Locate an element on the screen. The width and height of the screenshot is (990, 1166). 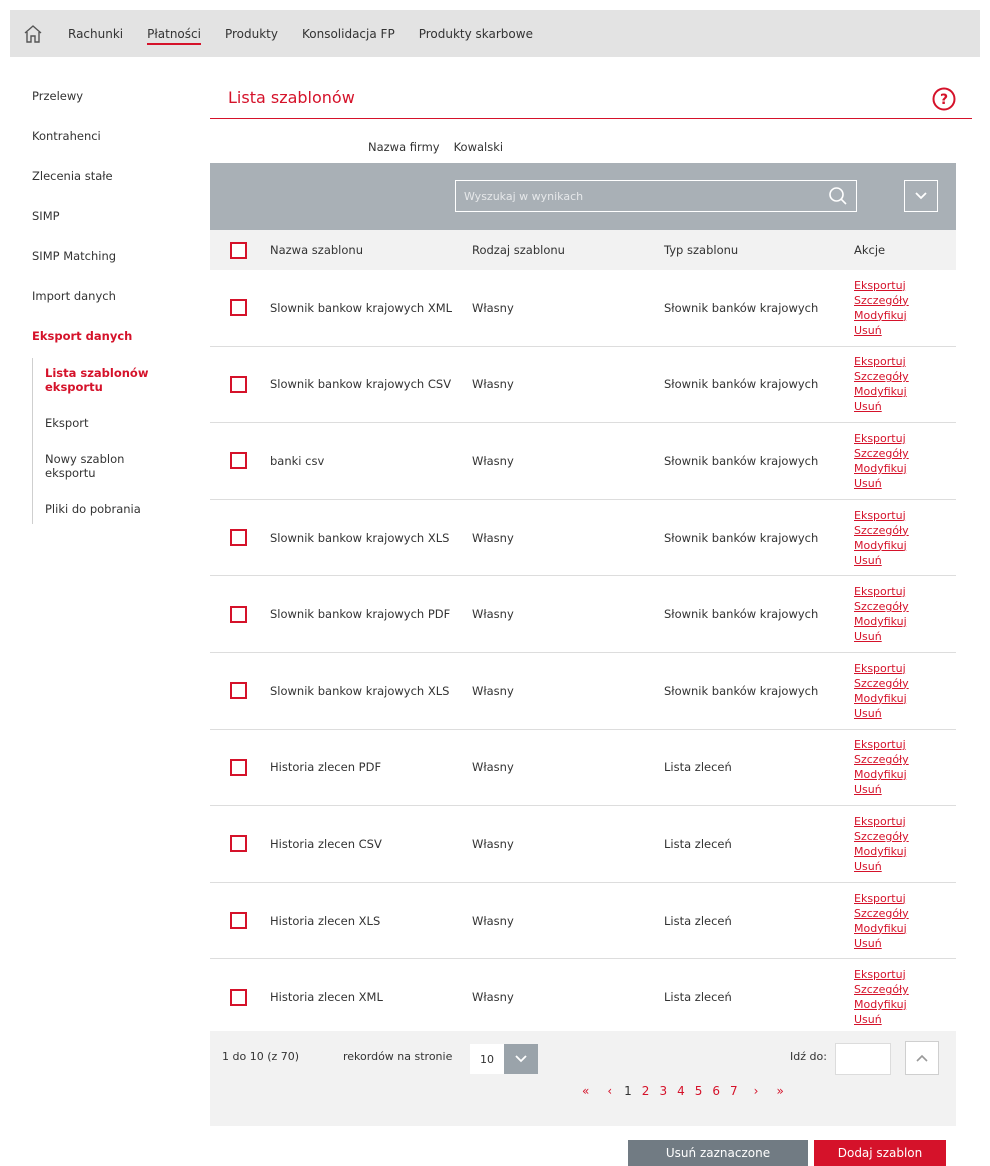
sidebar-subitem-1: Eksport is located at coordinates (100, 423).